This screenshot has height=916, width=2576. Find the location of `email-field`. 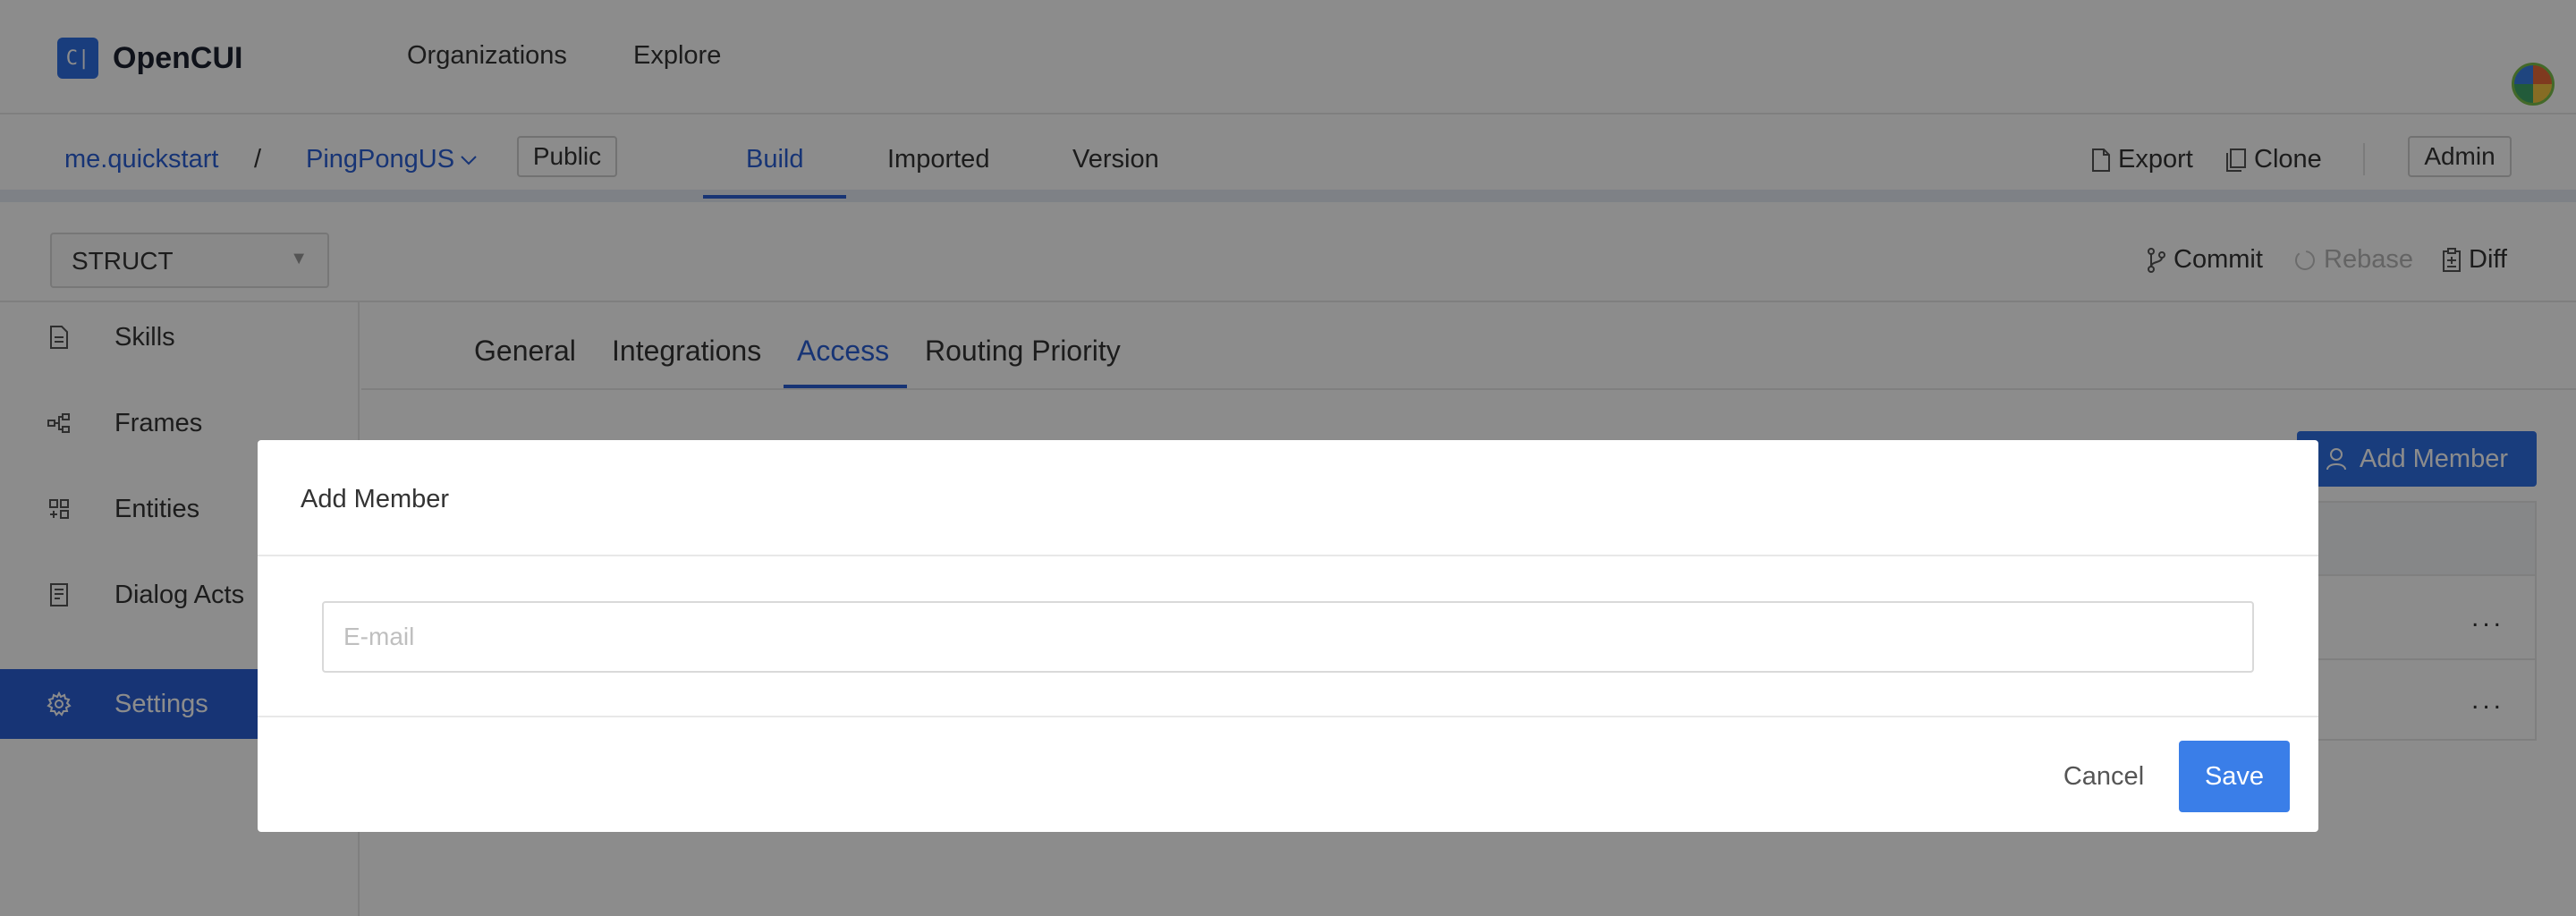

email-field is located at coordinates (1288, 637).